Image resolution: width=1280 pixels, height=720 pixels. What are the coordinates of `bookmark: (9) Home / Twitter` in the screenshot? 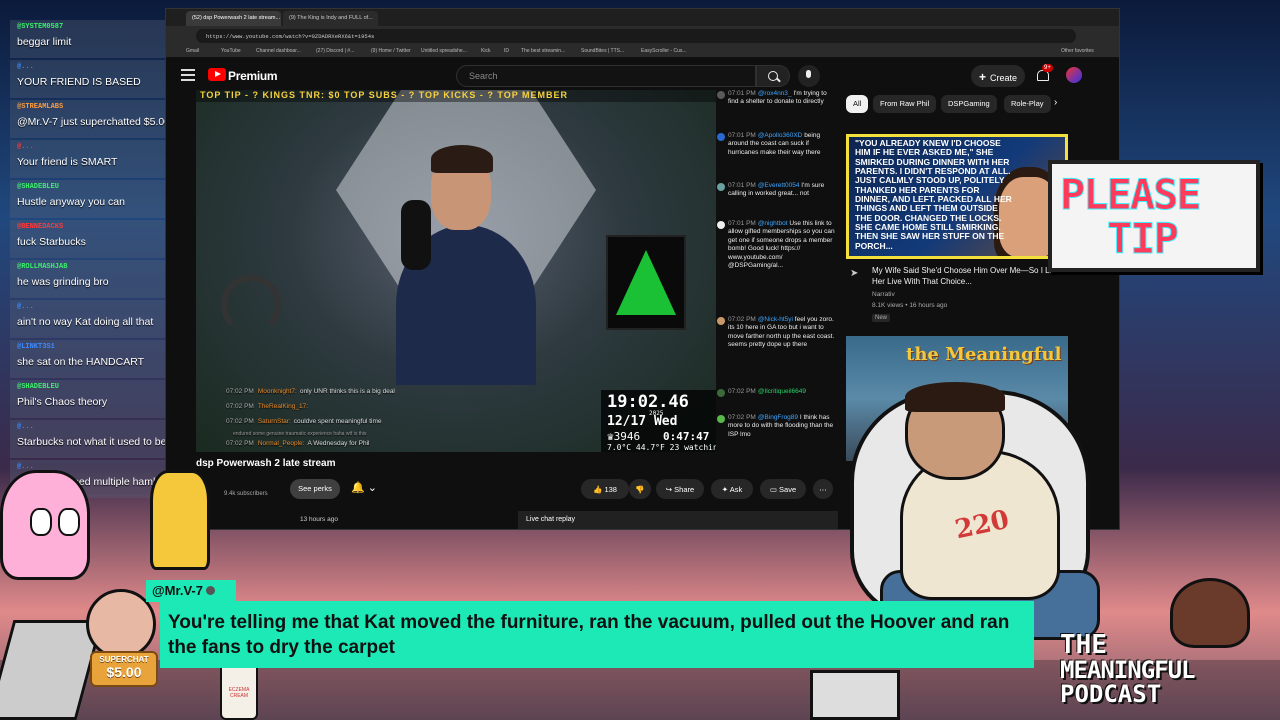 It's located at (391, 51).